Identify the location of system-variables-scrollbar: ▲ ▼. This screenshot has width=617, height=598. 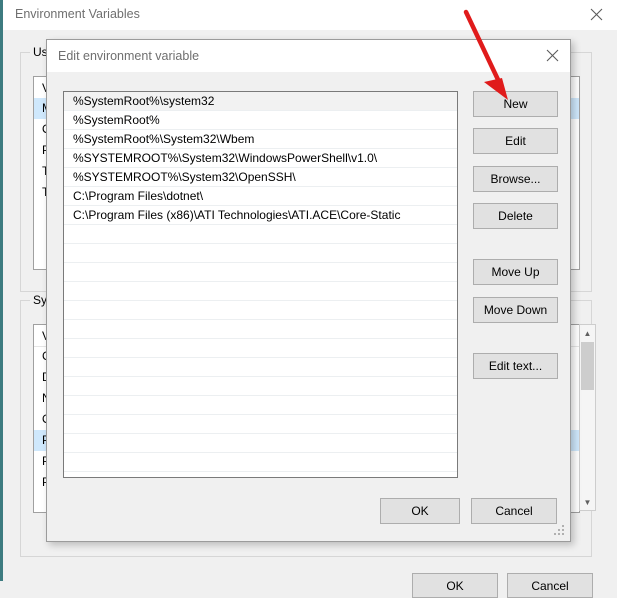
(587, 417).